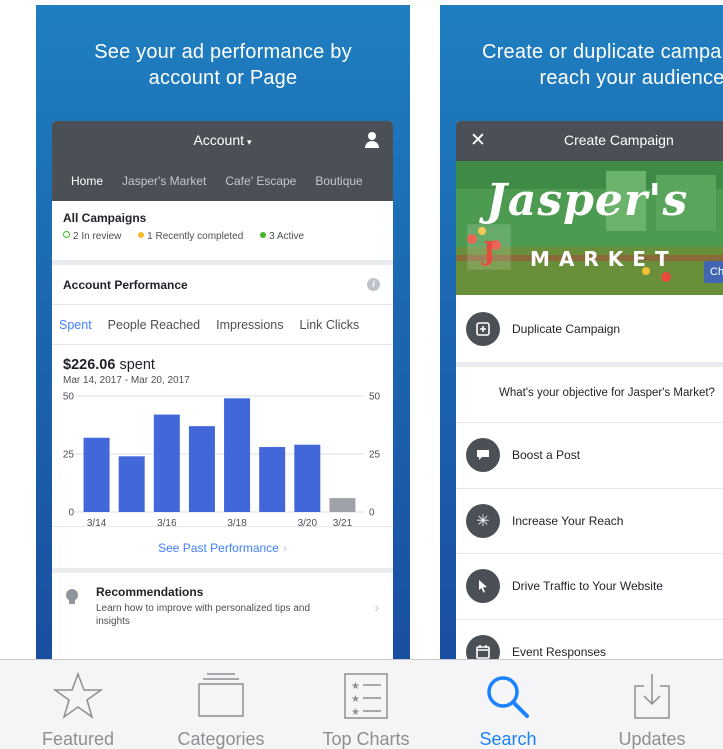  I want to click on categories-icon, so click(221, 695).